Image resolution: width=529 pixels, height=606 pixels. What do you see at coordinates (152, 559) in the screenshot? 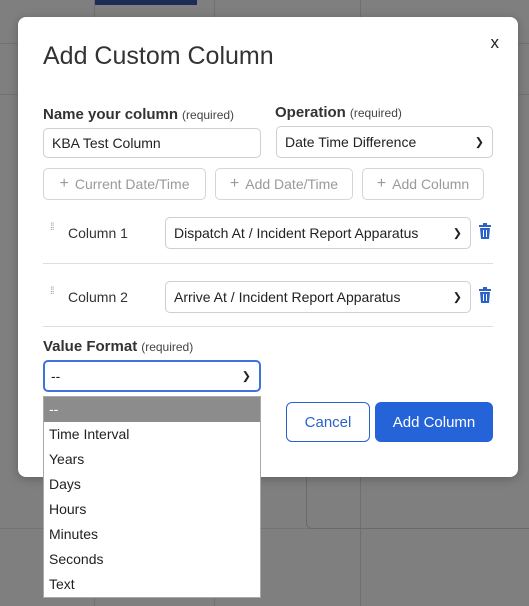
I see `dropdown-option: Seconds` at bounding box center [152, 559].